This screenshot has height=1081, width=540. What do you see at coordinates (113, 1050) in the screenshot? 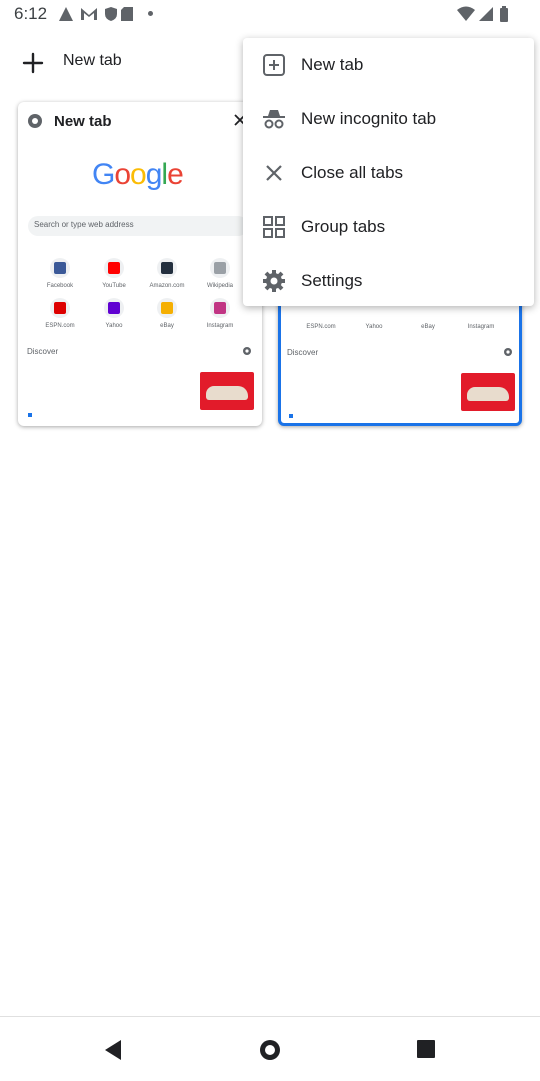
I see `back-icon` at bounding box center [113, 1050].